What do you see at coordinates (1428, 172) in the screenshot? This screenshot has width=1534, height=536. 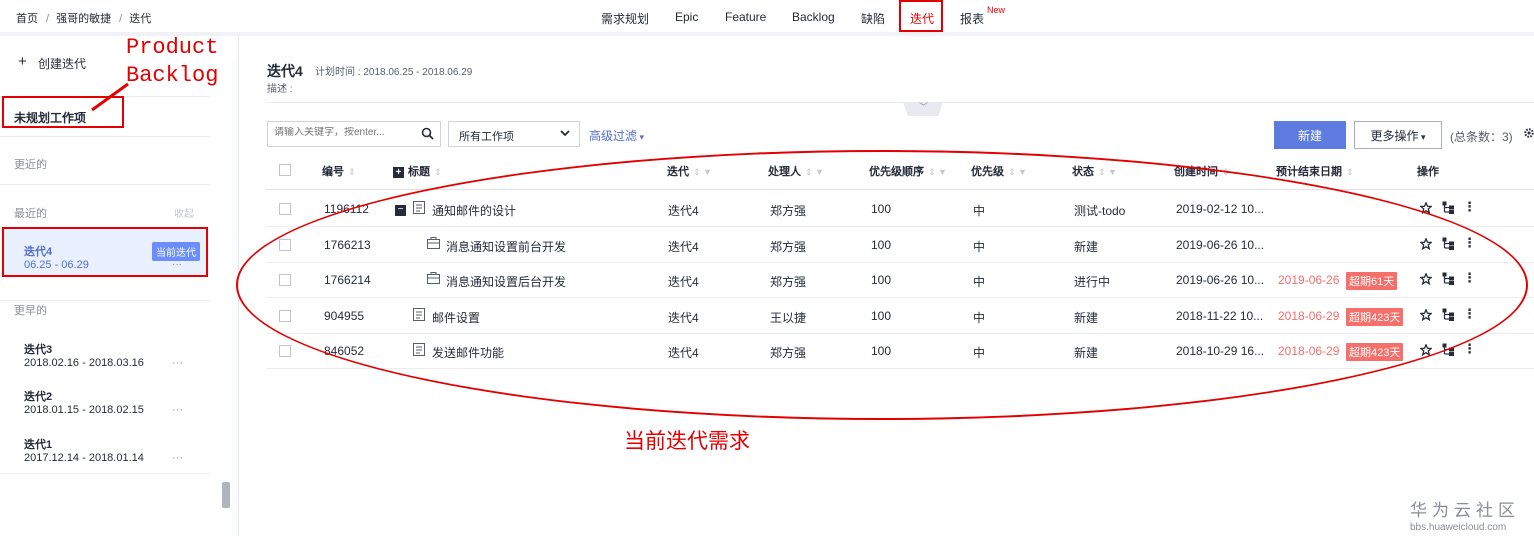 I see `column-header-actions: 操作` at bounding box center [1428, 172].